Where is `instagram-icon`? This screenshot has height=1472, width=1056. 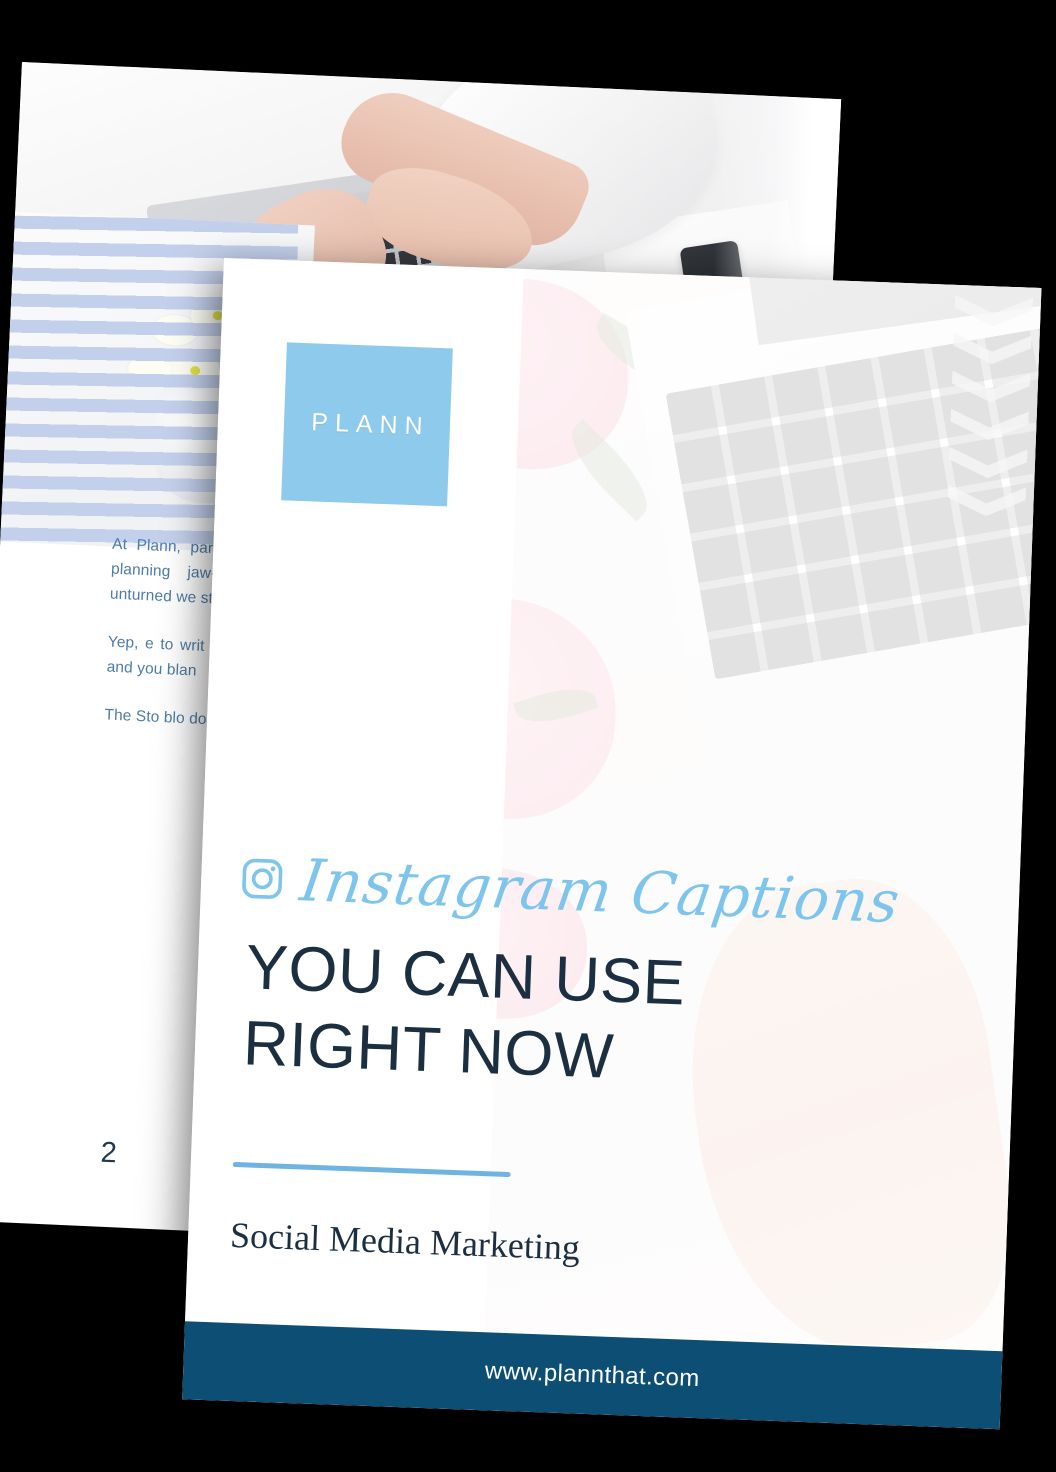 instagram-icon is located at coordinates (262, 878).